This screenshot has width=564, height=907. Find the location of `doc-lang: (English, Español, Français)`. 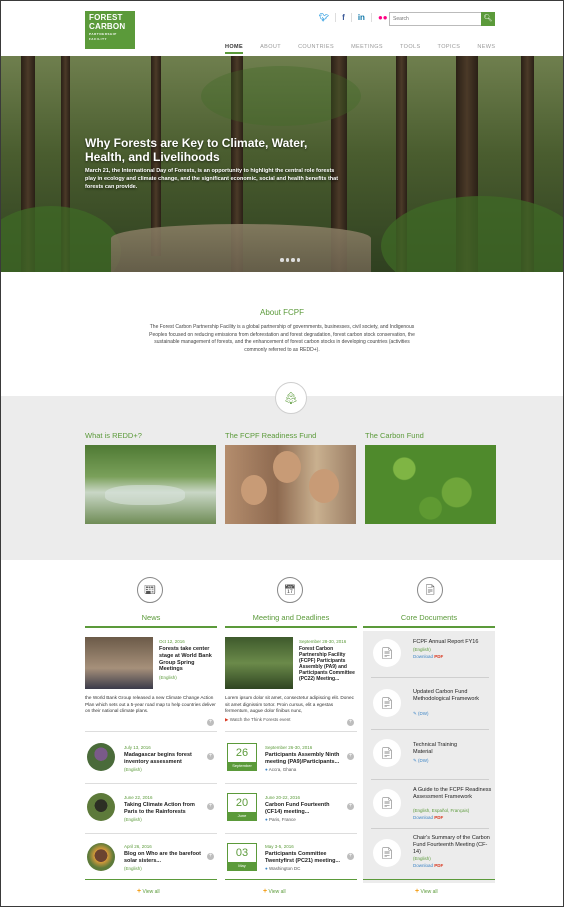

doc-lang: (English, Español, Français) is located at coordinates (441, 810).